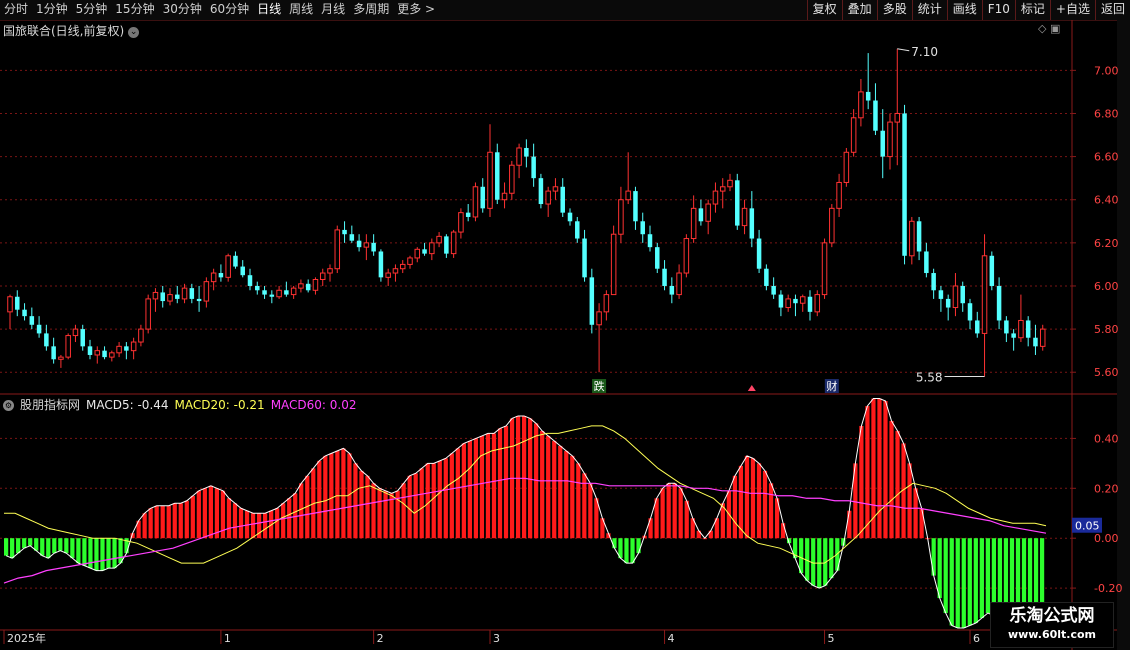 Image resolution: width=1130 pixels, height=650 pixels. I want to click on price-tick-label: 6.80, so click(1106, 113).